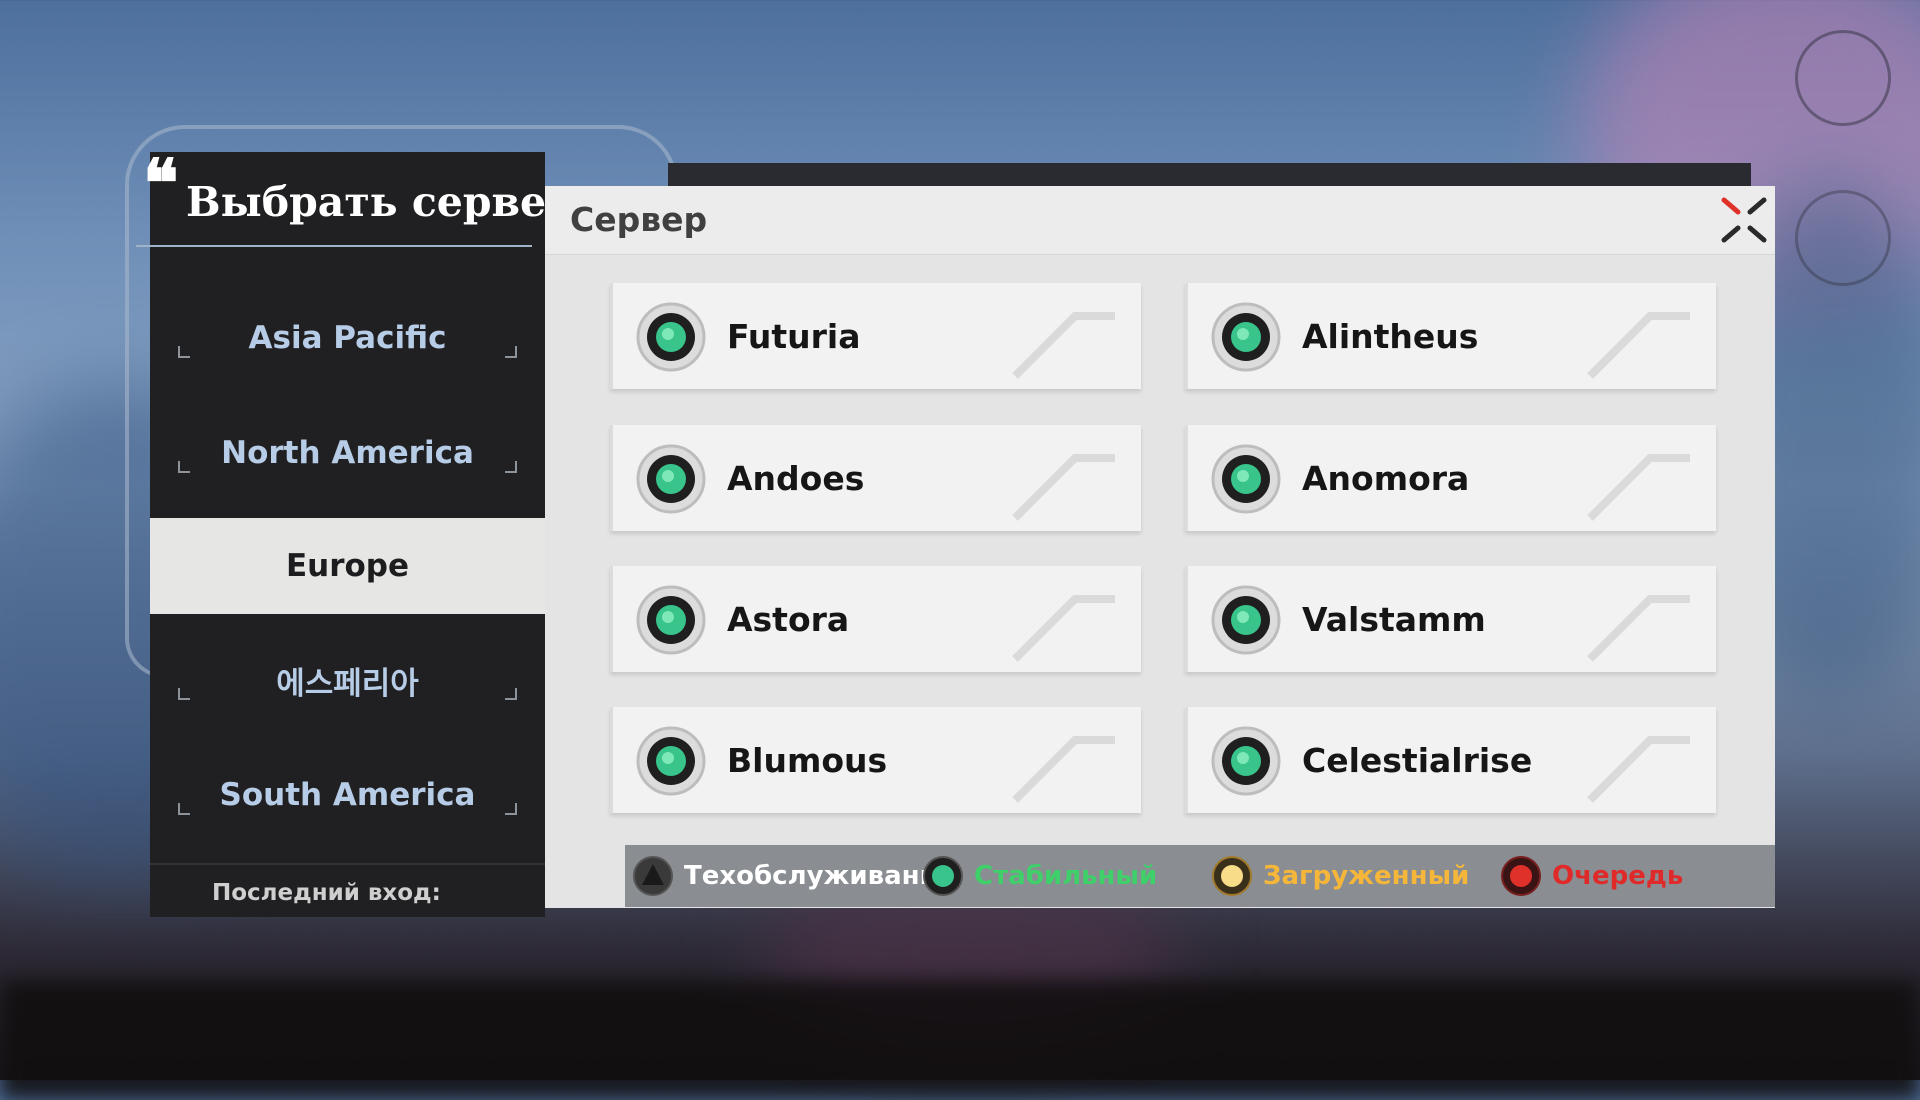 The height and width of the screenshot is (1100, 1920). I want to click on server-card-alintheus: Alintheus, so click(1450, 336).